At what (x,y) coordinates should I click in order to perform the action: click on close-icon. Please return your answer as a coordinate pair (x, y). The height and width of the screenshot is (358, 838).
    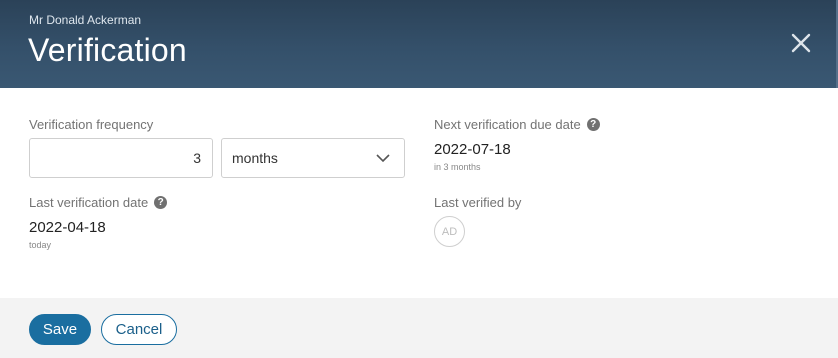
    Looking at the image, I should click on (801, 43).